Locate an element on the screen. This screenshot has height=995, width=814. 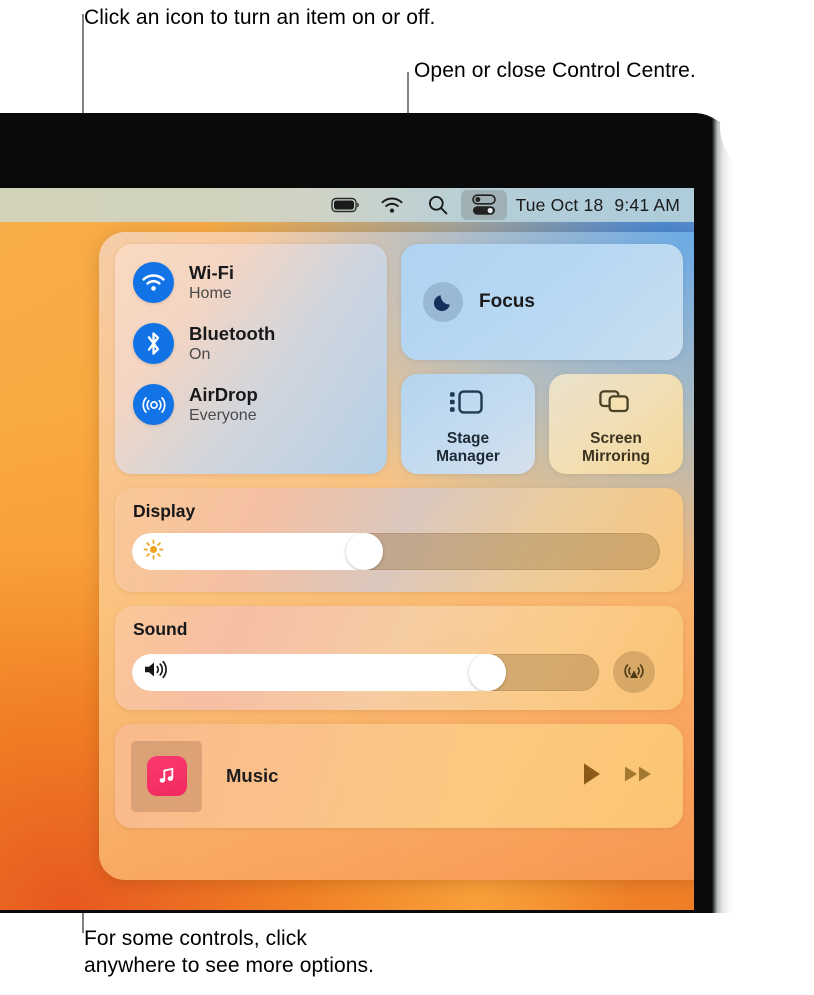
sound-panel: Sound is located at coordinates (399, 658).